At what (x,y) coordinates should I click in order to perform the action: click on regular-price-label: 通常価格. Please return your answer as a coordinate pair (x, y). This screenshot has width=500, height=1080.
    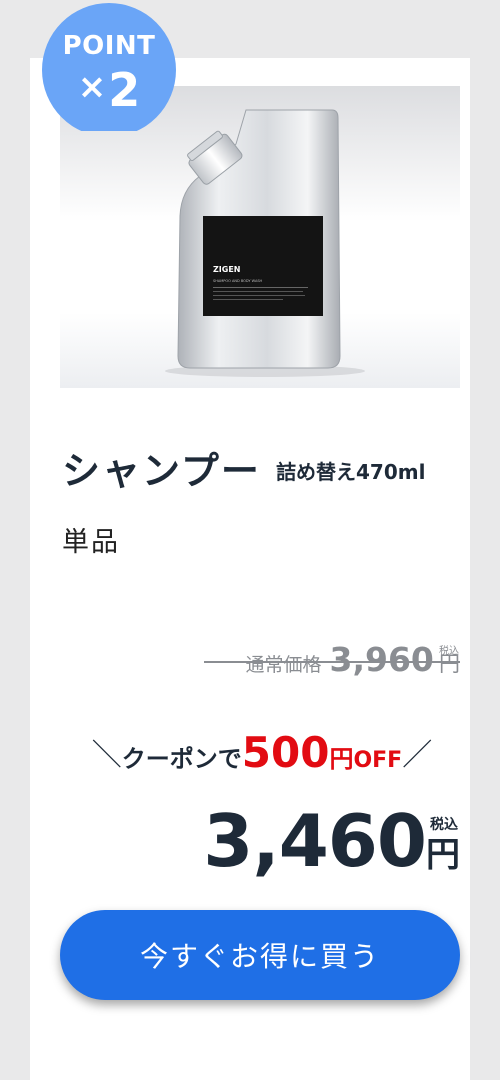
    Looking at the image, I should click on (283, 665).